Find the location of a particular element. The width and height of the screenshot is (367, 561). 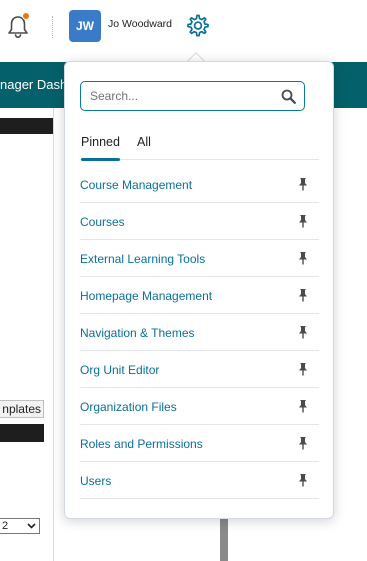

list-item-course-management: Course Management is located at coordinates (199, 184).